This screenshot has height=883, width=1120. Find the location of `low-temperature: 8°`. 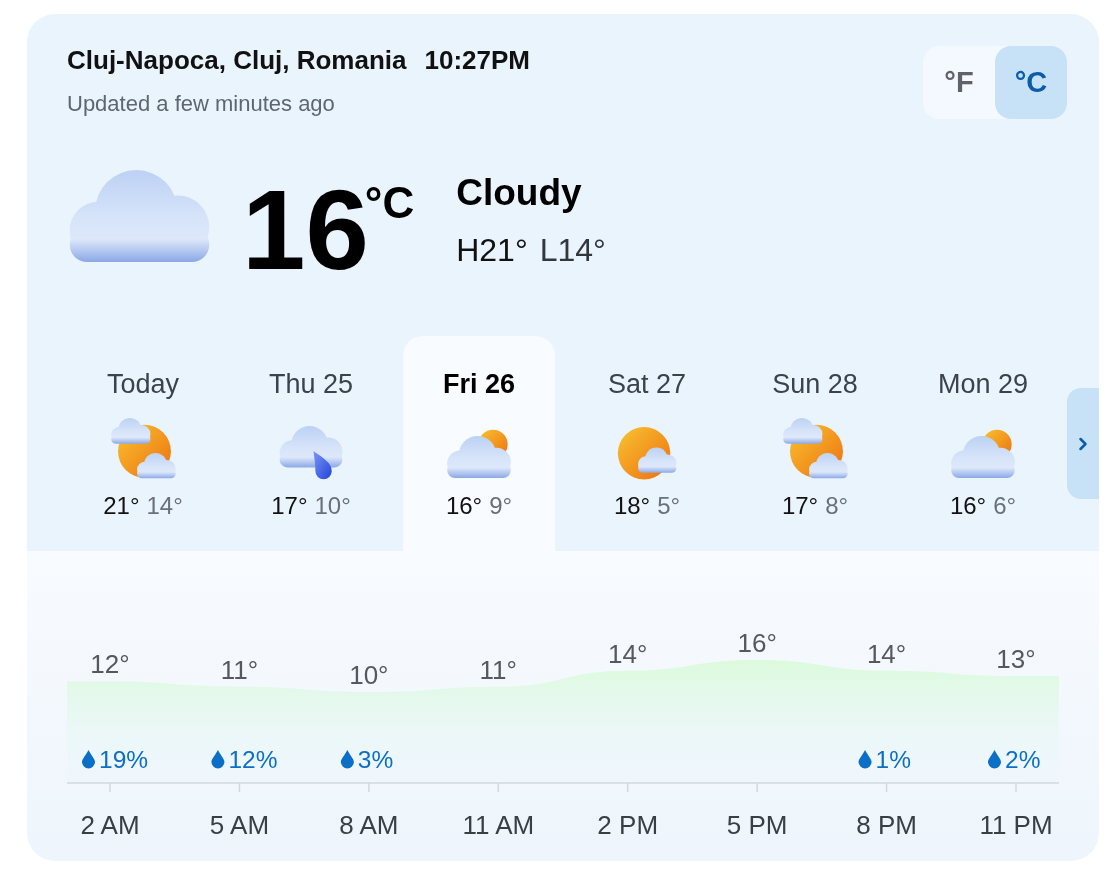

low-temperature: 8° is located at coordinates (837, 506).